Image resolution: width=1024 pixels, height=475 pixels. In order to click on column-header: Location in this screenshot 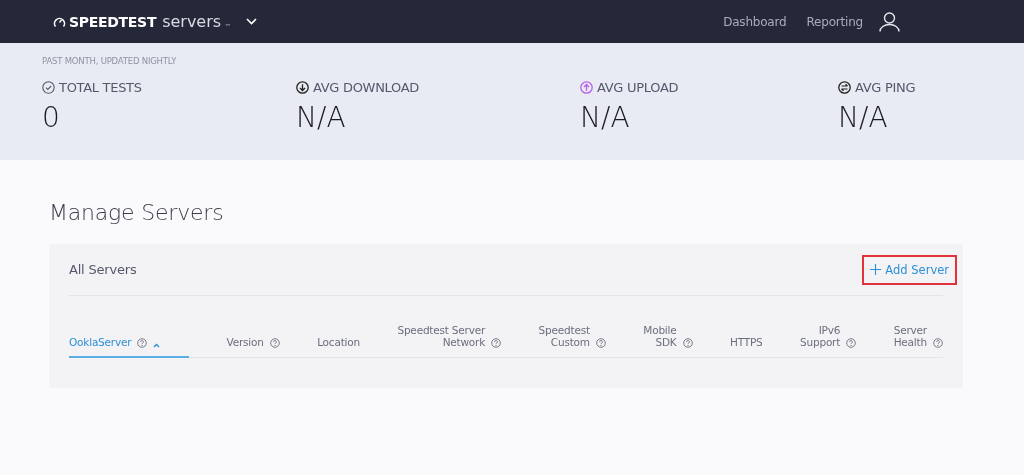, I will do `click(338, 347)`.